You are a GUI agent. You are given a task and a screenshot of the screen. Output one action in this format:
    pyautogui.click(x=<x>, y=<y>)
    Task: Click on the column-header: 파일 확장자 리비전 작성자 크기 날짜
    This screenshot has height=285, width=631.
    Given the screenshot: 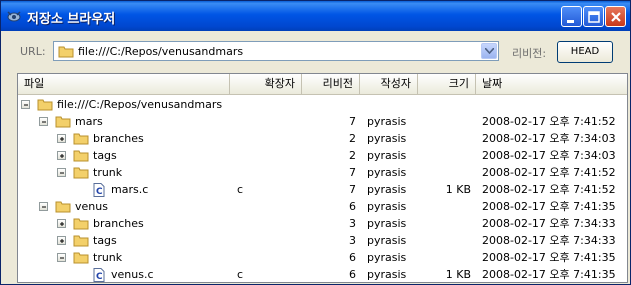 What is the action you would take?
    pyautogui.click(x=322, y=84)
    